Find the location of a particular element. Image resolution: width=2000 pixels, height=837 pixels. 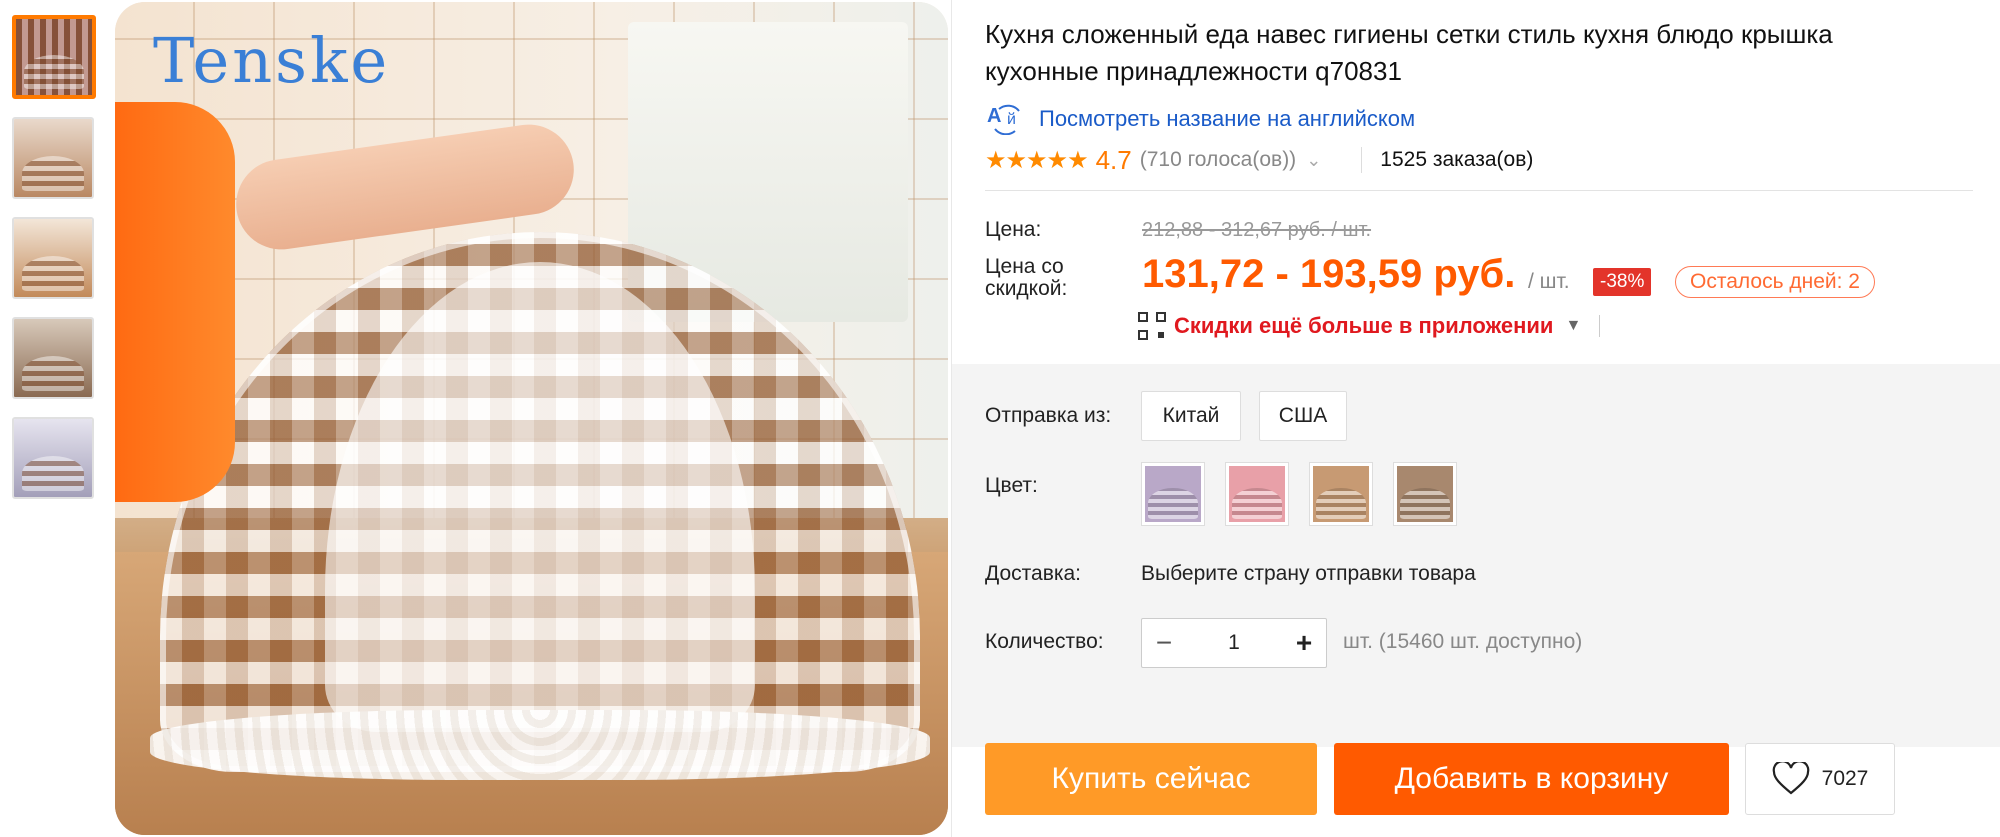

translate-row: A й Посмотреть название на английском is located at coordinates (1200, 119).